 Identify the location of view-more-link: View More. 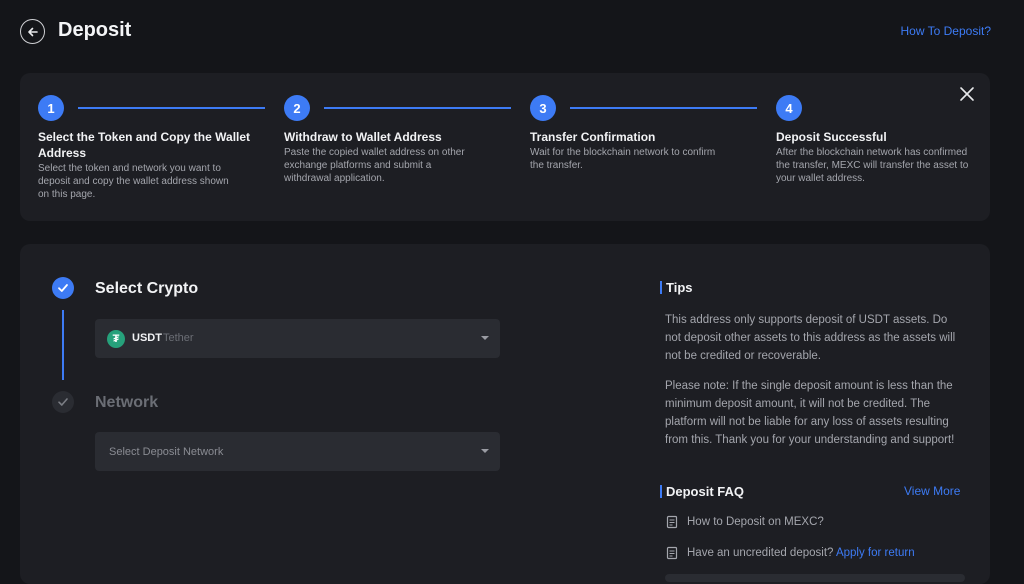
(932, 491).